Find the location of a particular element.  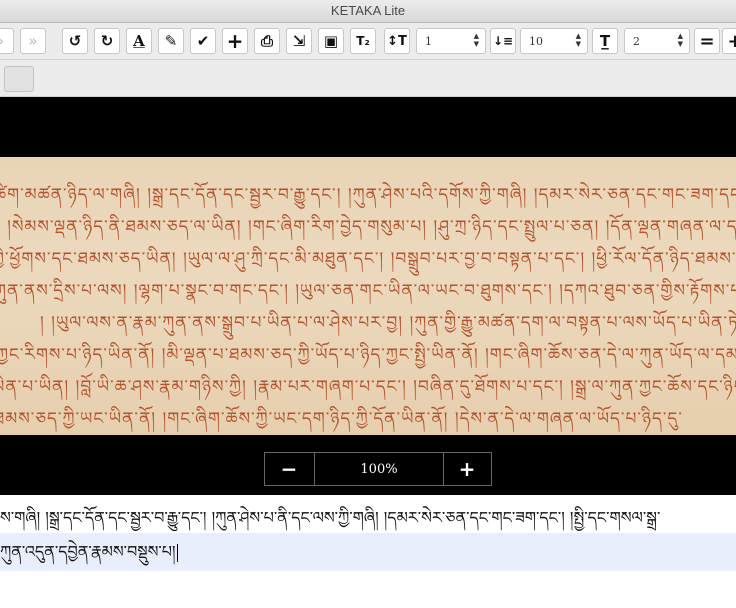

zoom-out-button: − is located at coordinates (289, 469).